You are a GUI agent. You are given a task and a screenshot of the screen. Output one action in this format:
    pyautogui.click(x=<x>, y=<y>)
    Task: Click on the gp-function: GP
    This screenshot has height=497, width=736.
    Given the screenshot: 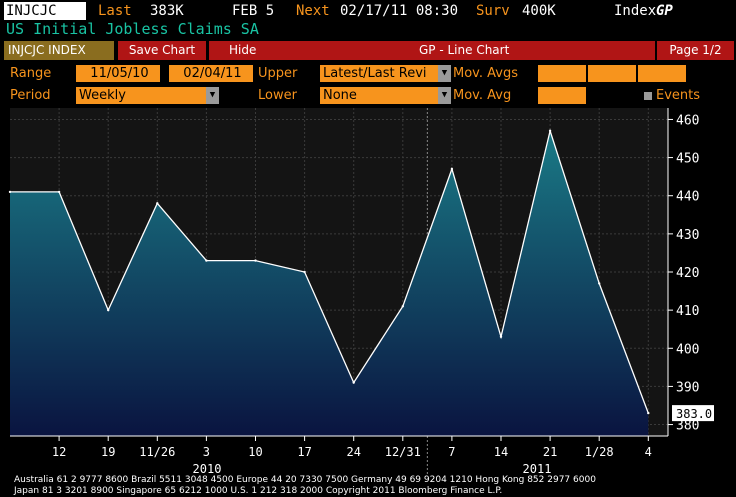 What is the action you would take?
    pyautogui.click(x=664, y=11)
    